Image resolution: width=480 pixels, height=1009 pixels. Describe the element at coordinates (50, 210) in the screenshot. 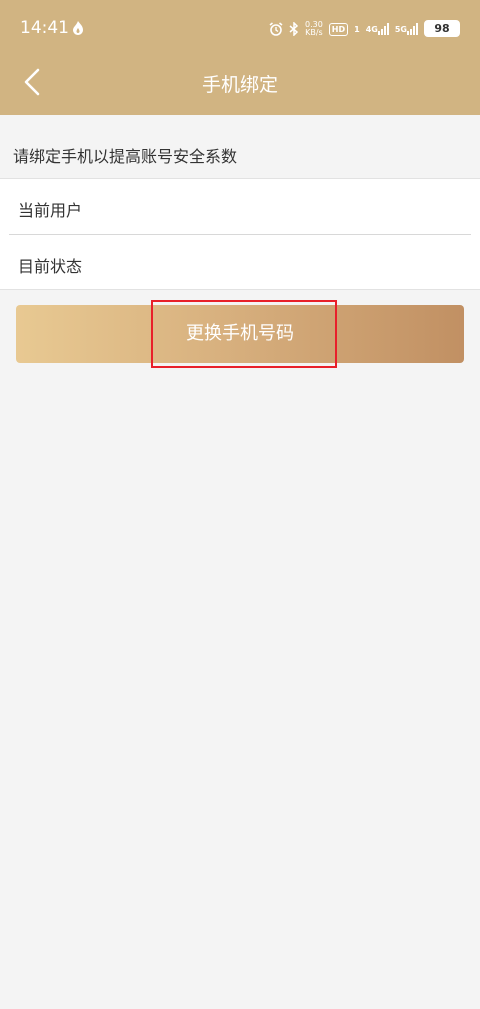

I see `current-user-label: 当前用户` at that location.